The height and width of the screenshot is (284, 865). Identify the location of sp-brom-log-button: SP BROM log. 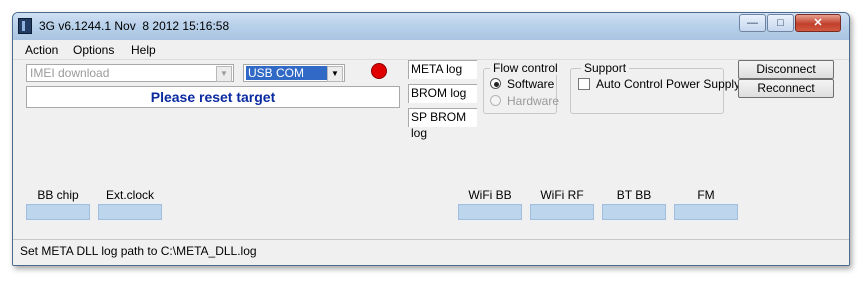
(442, 124).